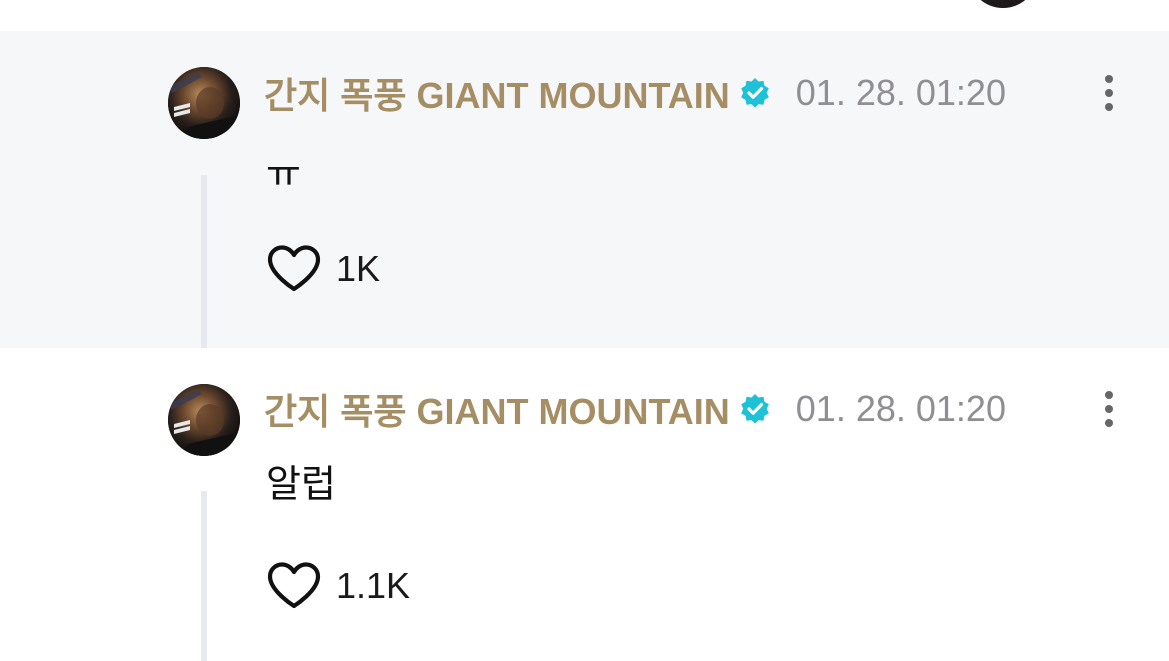 This screenshot has height=661, width=1169. I want to click on like-row: 1.1K, so click(338, 586).